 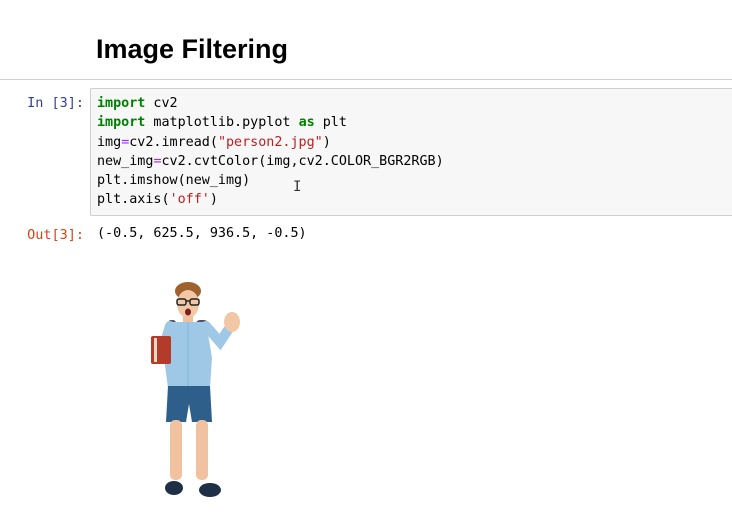 What do you see at coordinates (202, 233) in the screenshot?
I see `output-text: (-0.5, 625.5, 936.5, -0.5)` at bounding box center [202, 233].